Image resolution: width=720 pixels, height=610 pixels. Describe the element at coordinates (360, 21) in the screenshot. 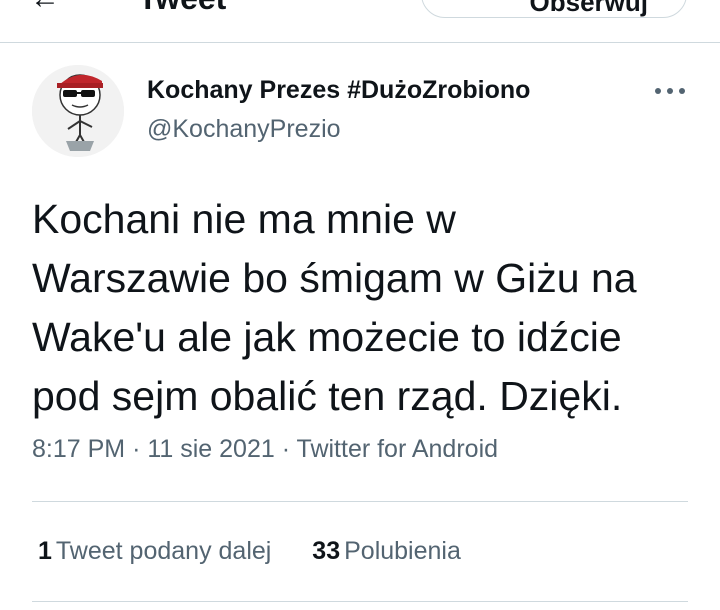

I see `top-bar: ← Tweet Obserwuj` at that location.